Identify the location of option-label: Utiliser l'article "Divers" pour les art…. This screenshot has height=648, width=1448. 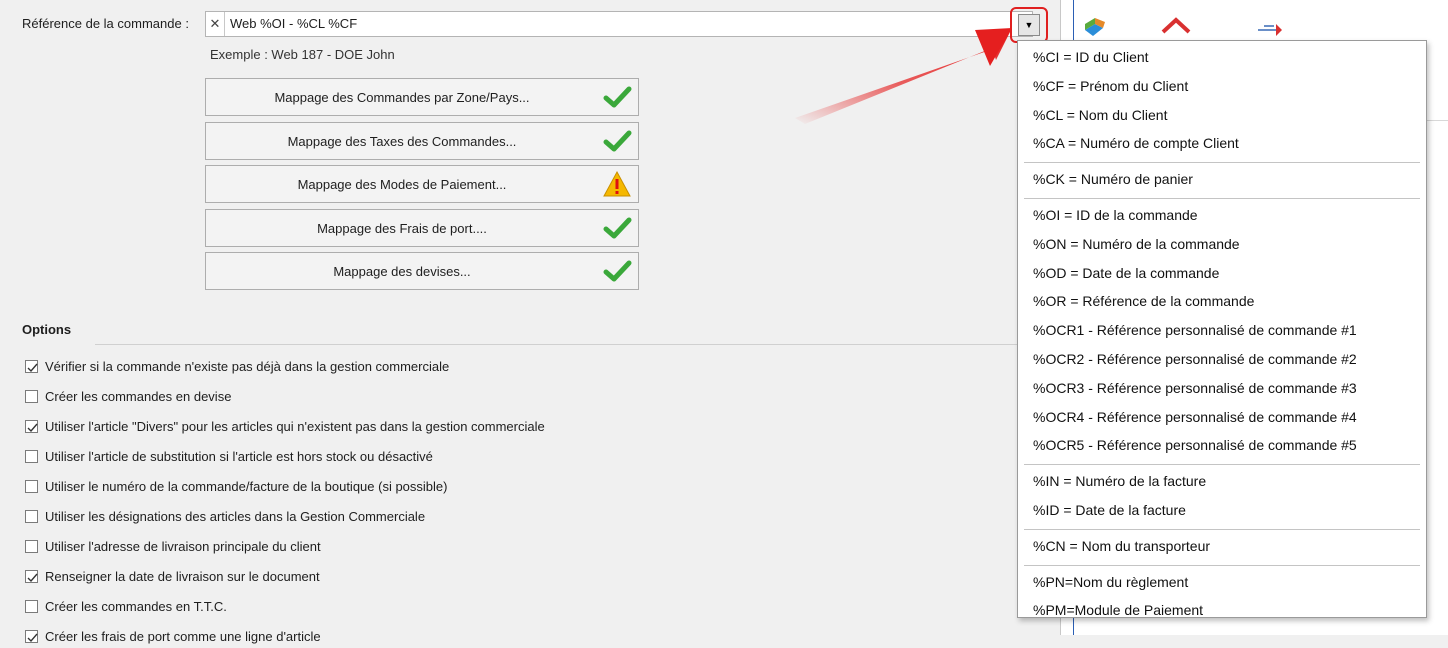
(295, 426).